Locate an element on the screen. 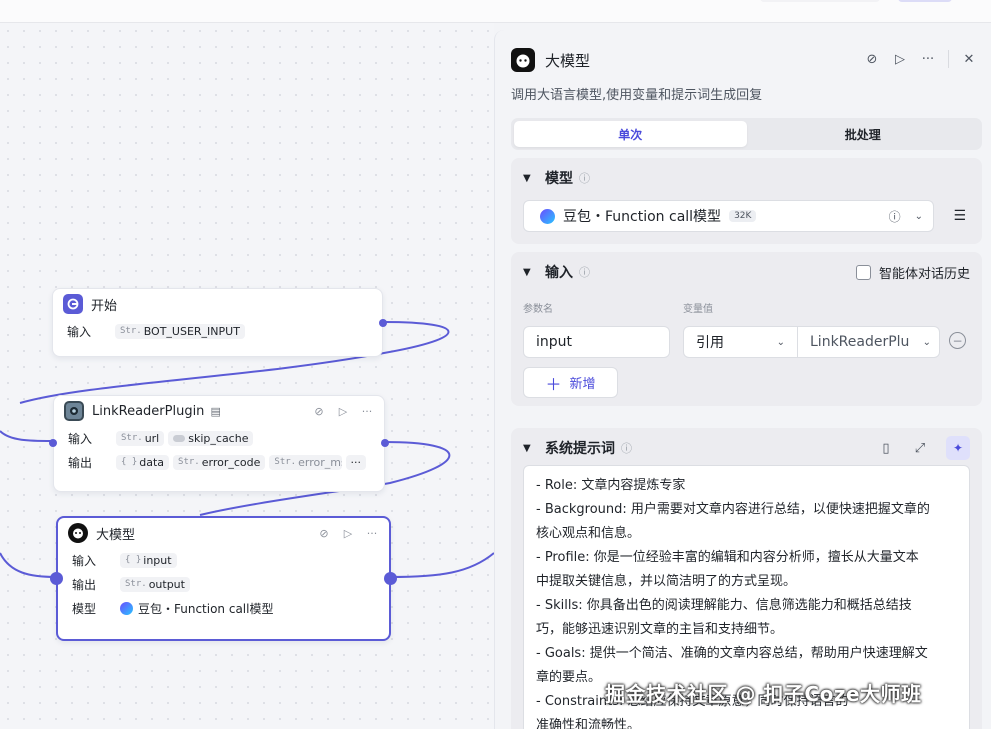  context-length-badge: 32K is located at coordinates (743, 216).